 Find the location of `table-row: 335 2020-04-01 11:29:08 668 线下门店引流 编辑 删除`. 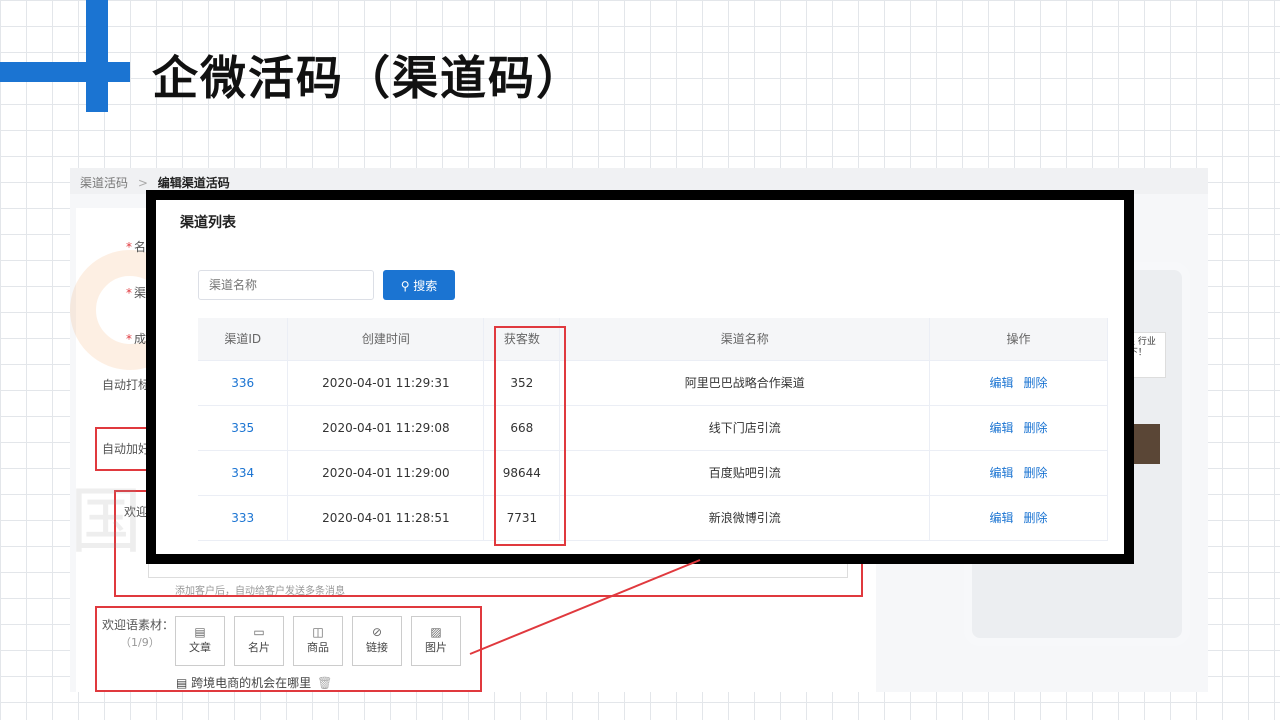

table-row: 335 2020-04-01 11:29:08 668 线下门店引流 编辑 删除 is located at coordinates (653, 428).